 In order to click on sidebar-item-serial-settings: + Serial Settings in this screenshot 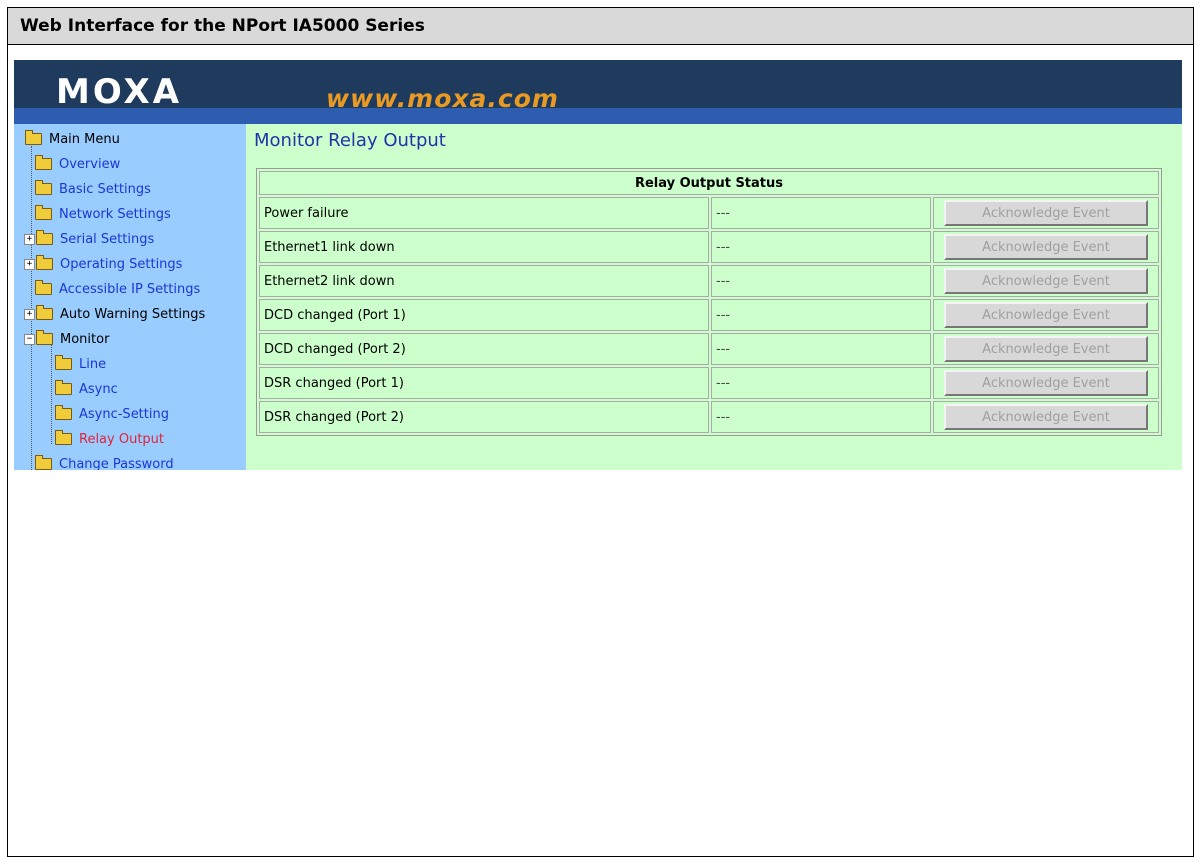, I will do `click(89, 239)`.